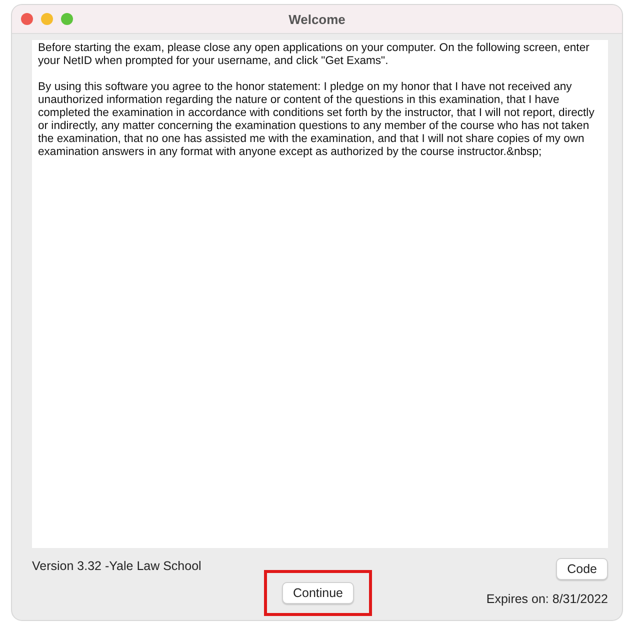  Describe the element at coordinates (317, 19) in the screenshot. I see `window-title: Welcome` at that location.